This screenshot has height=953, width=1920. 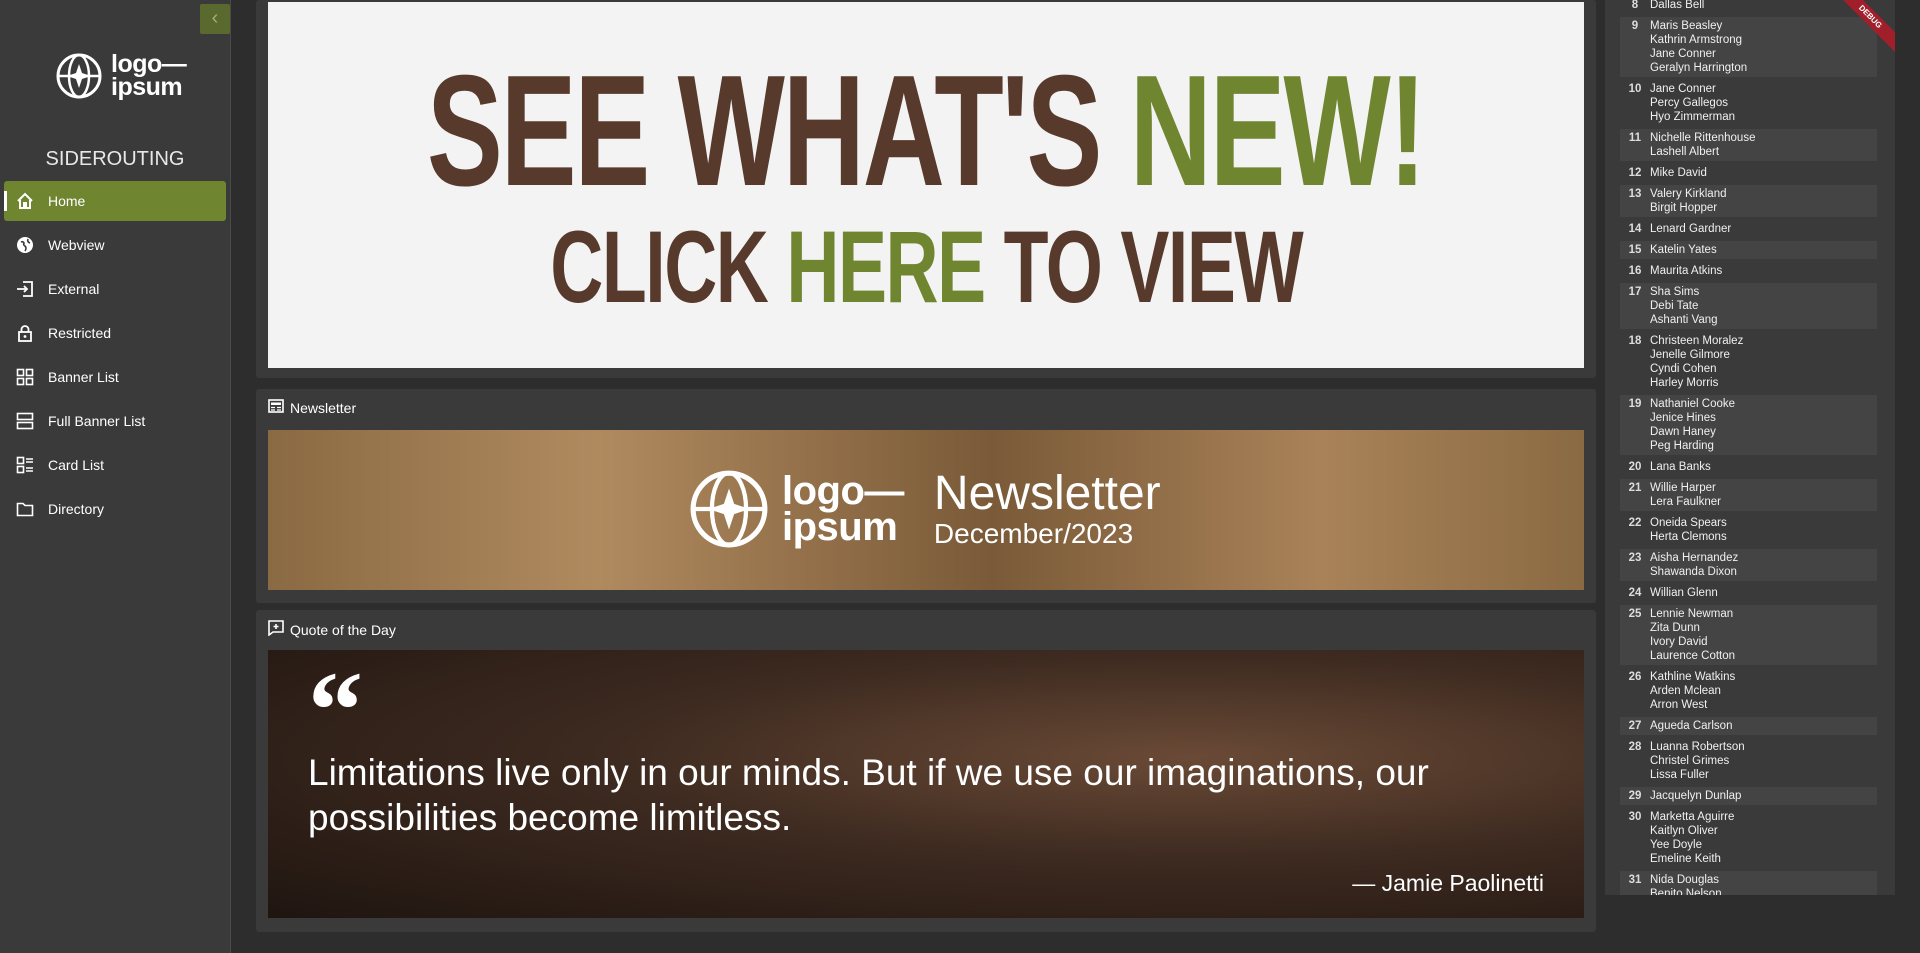 What do you see at coordinates (843, 491) in the screenshot?
I see `logo-text-line1: logo—` at bounding box center [843, 491].